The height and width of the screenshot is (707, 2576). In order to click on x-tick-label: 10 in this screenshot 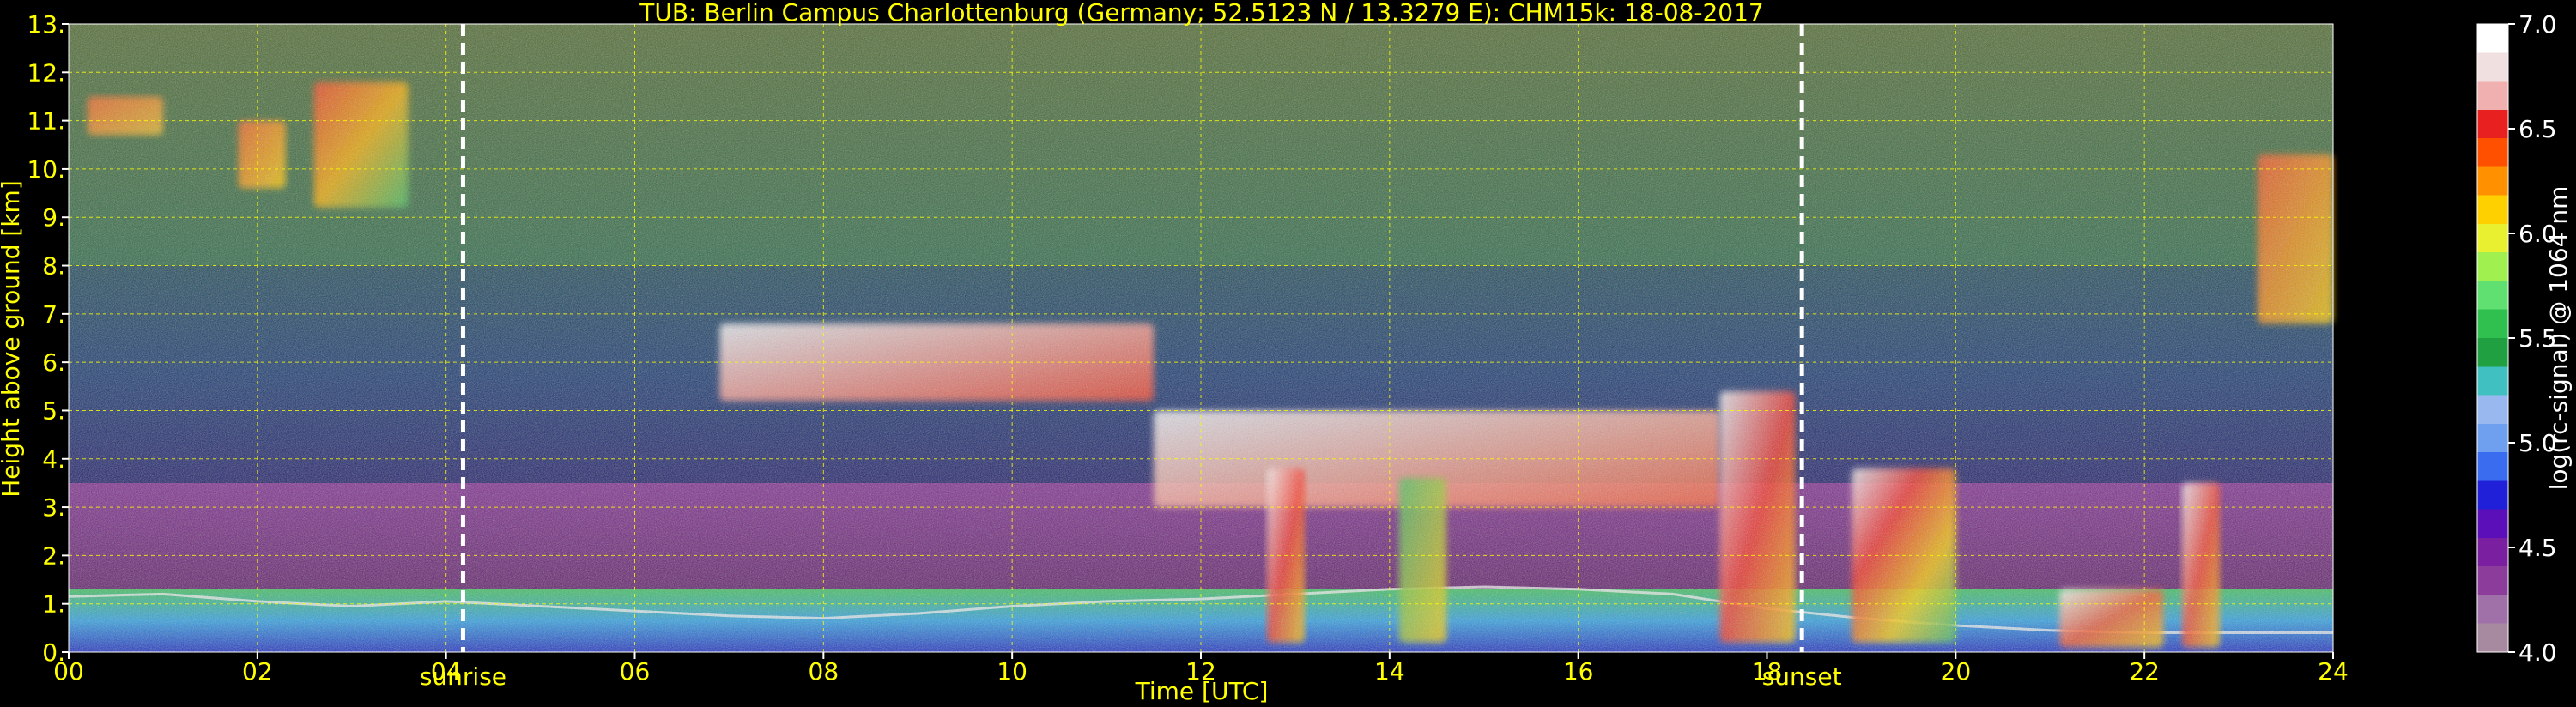, I will do `click(1012, 671)`.